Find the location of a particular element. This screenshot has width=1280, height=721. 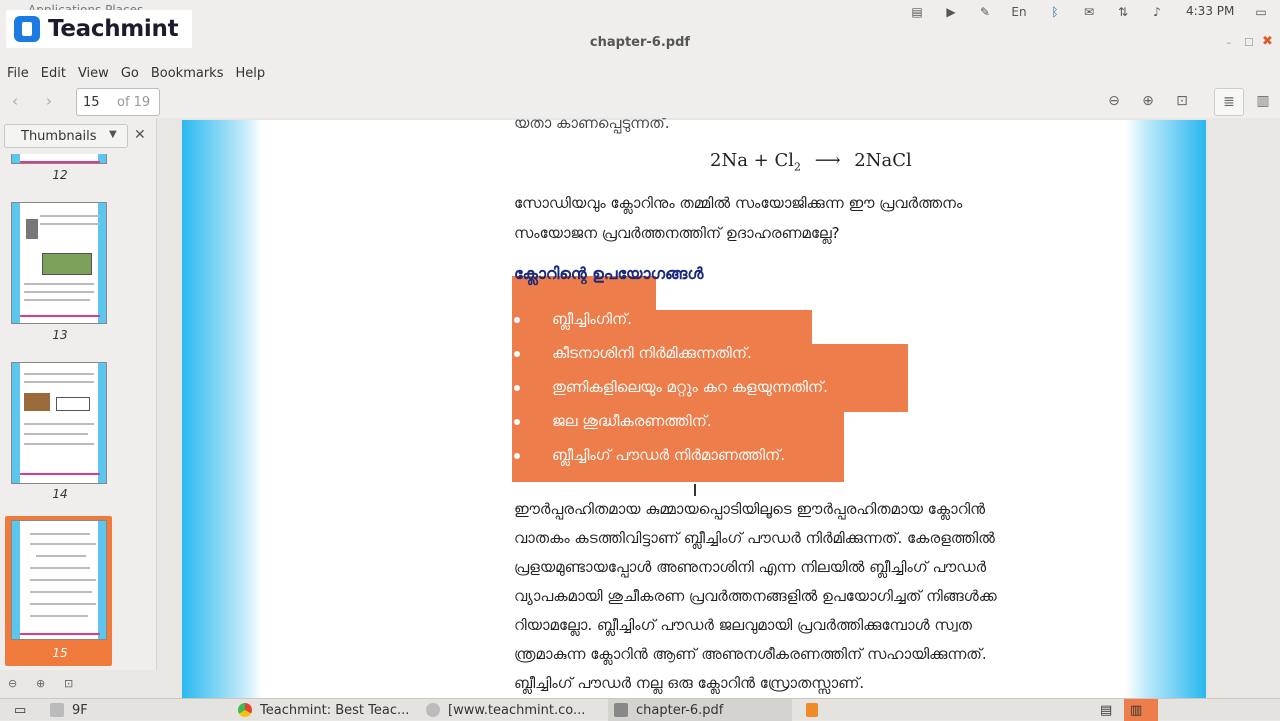

menu-help: Help is located at coordinates (250, 74).